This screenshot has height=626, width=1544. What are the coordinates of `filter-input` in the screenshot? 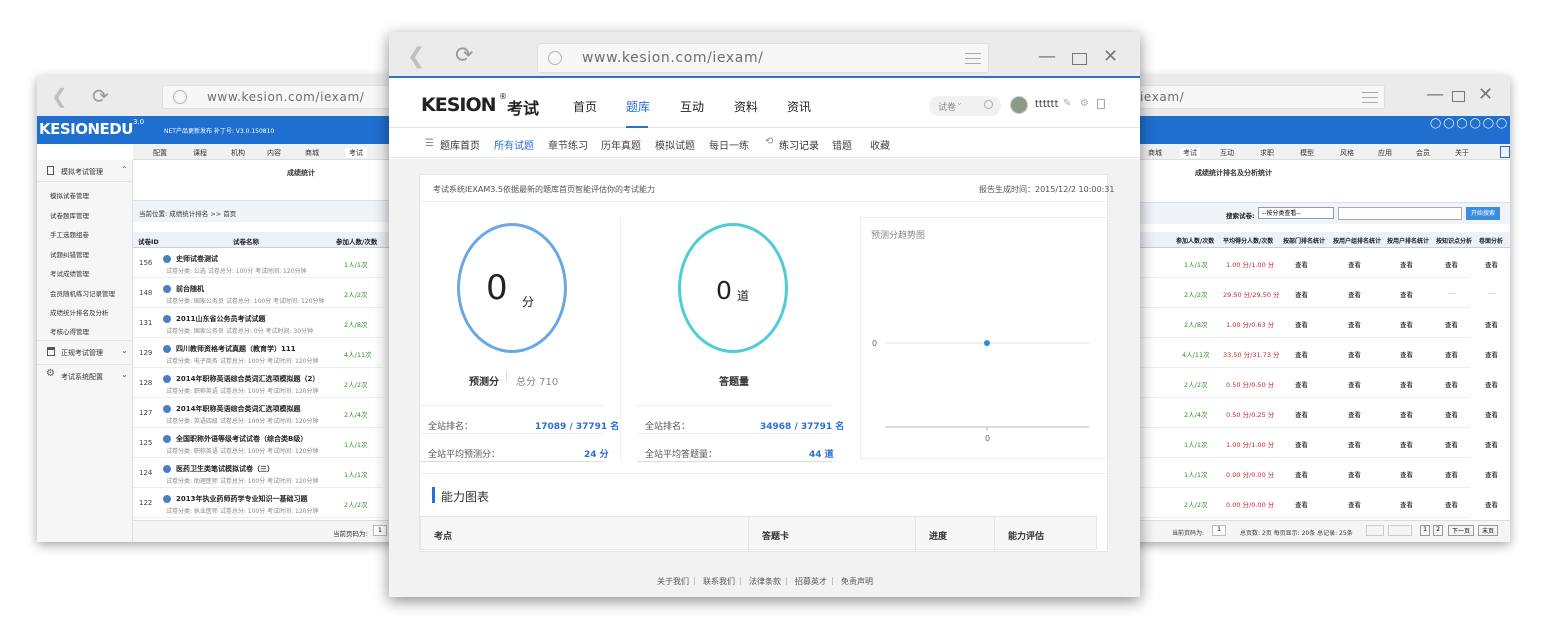 It's located at (1400, 213).